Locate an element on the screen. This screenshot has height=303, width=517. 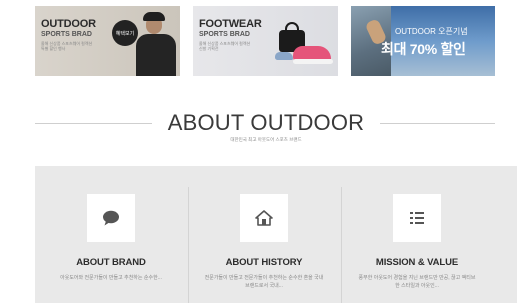
section-title: ABOUT OUTDOOR is located at coordinates (266, 122).